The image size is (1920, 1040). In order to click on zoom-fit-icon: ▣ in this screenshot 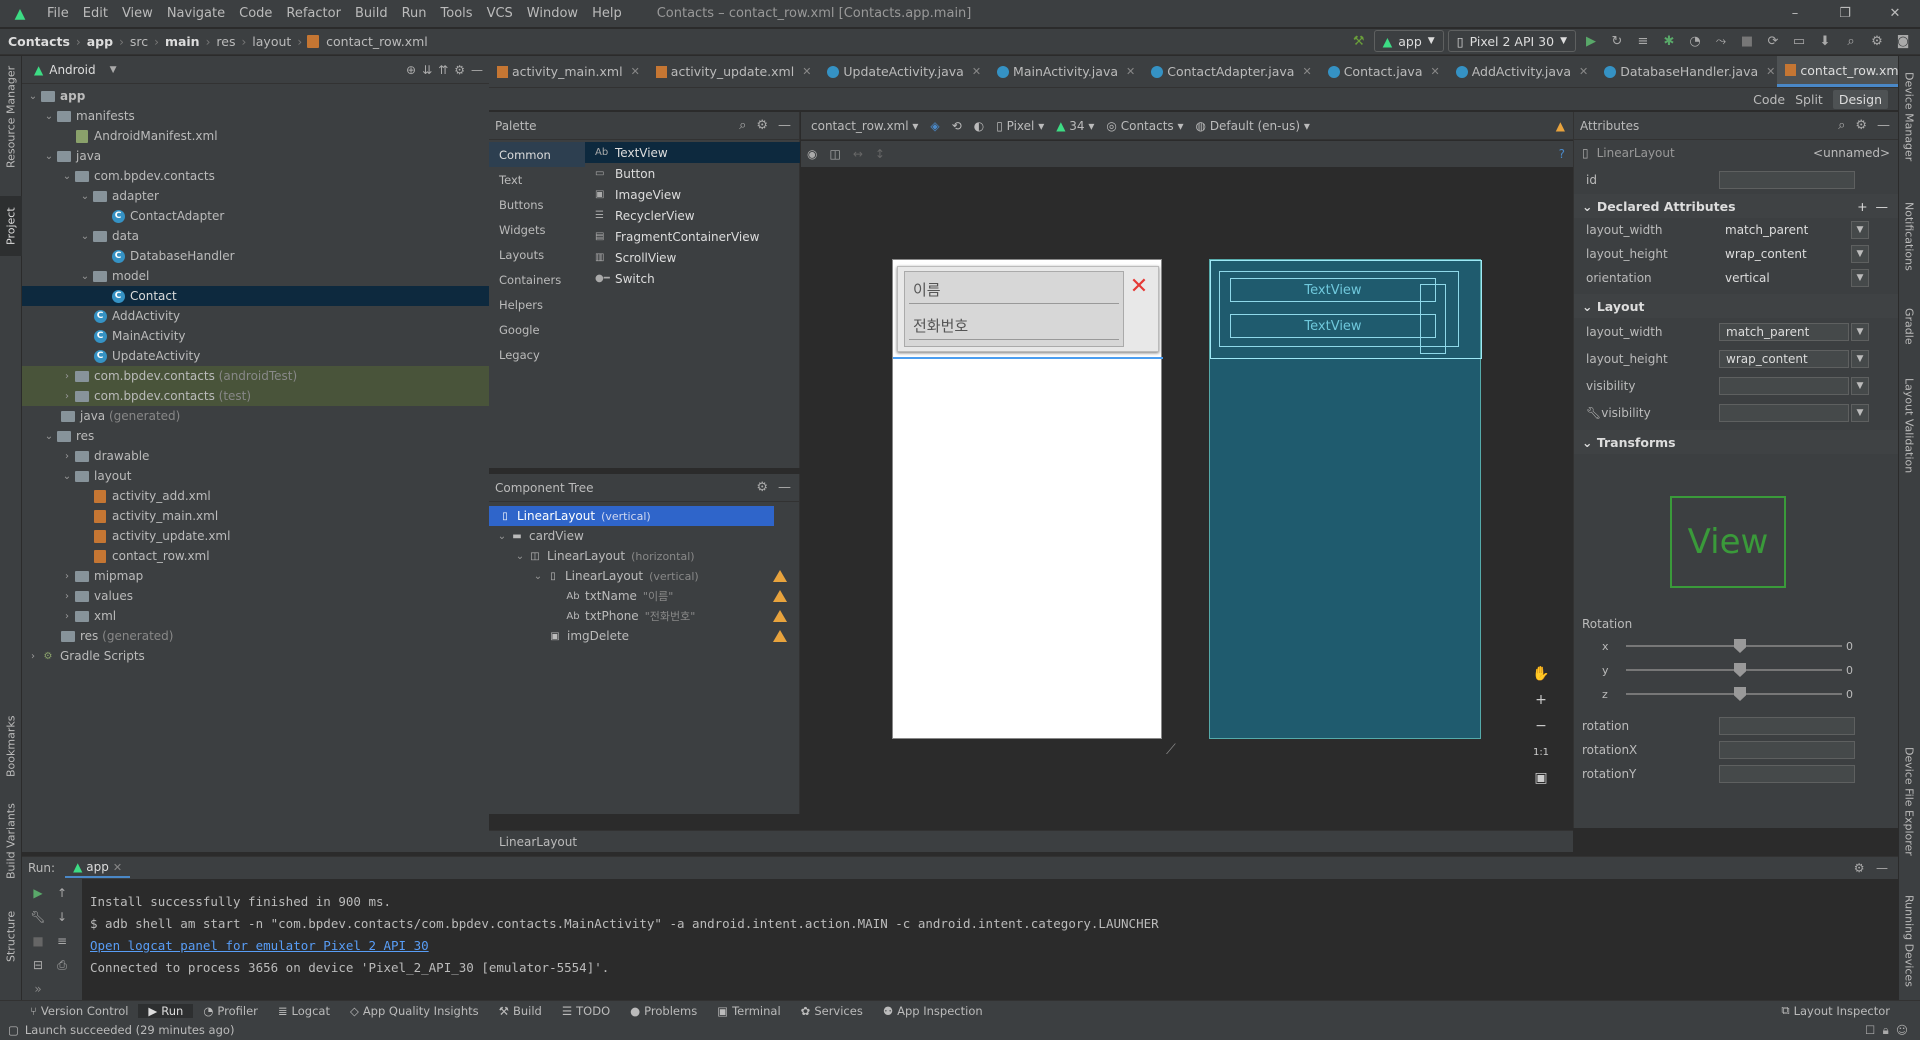, I will do `click(1541, 778)`.